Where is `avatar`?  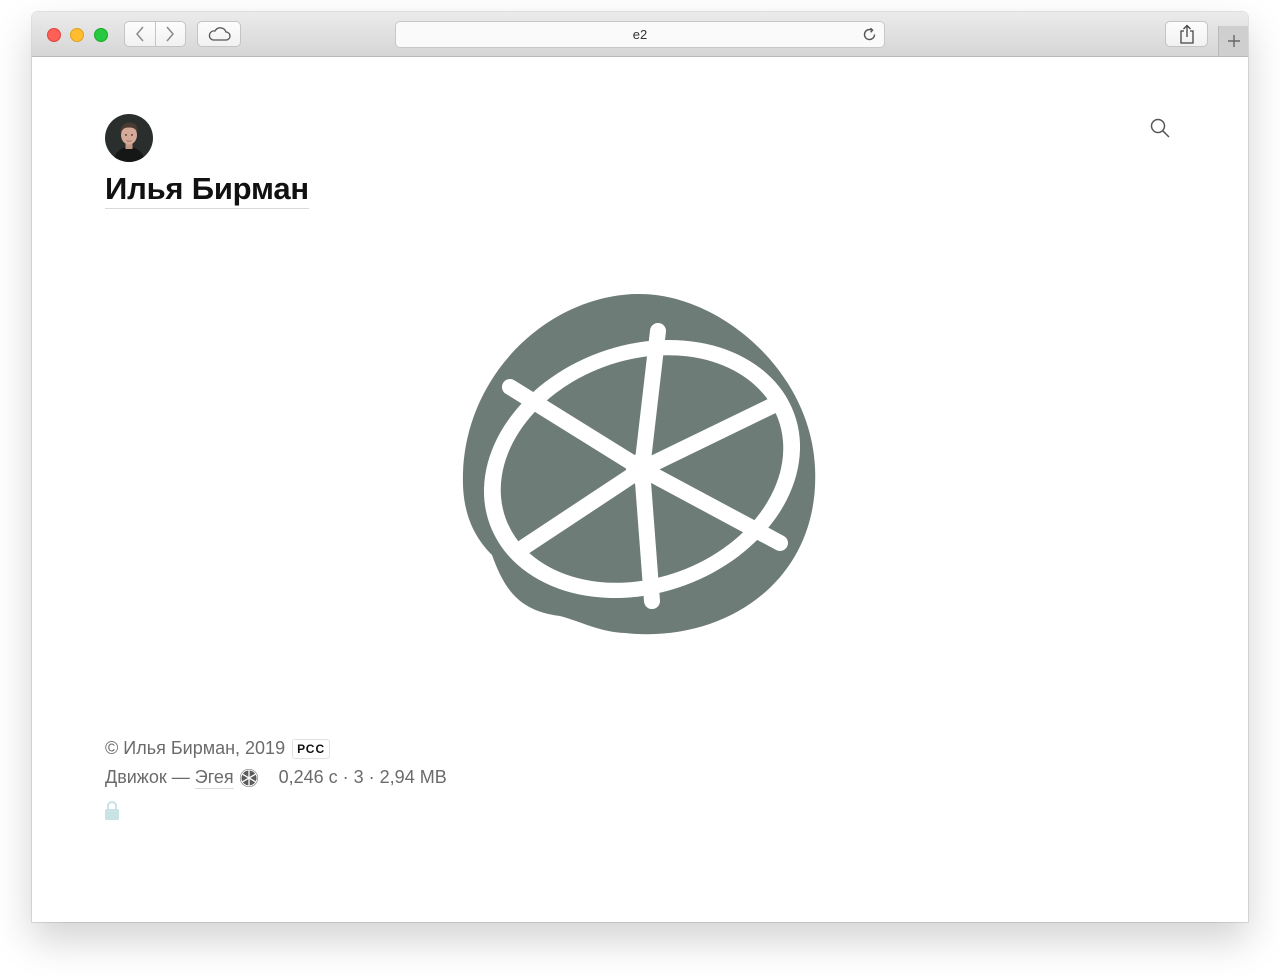
avatar is located at coordinates (129, 138).